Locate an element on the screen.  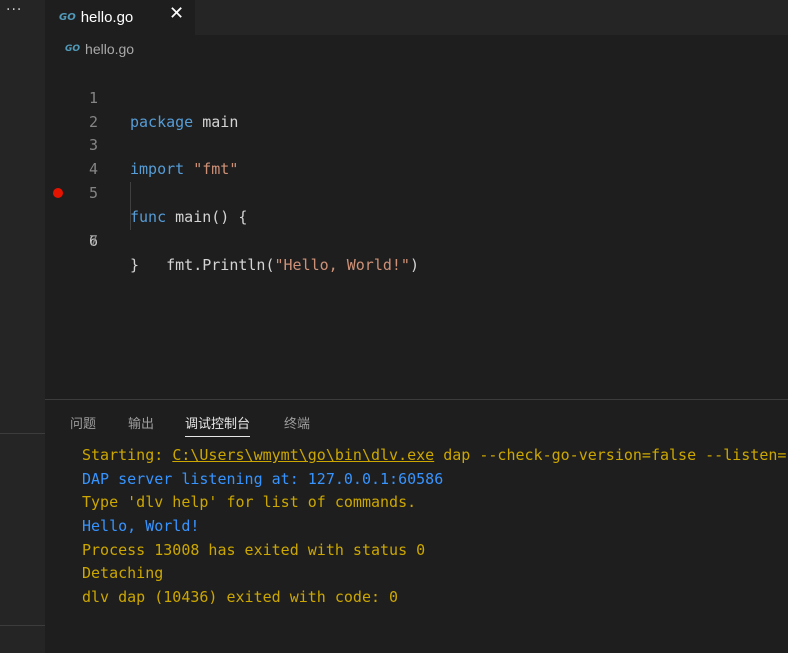
code-line: 7 } is located at coordinates (416, 239).